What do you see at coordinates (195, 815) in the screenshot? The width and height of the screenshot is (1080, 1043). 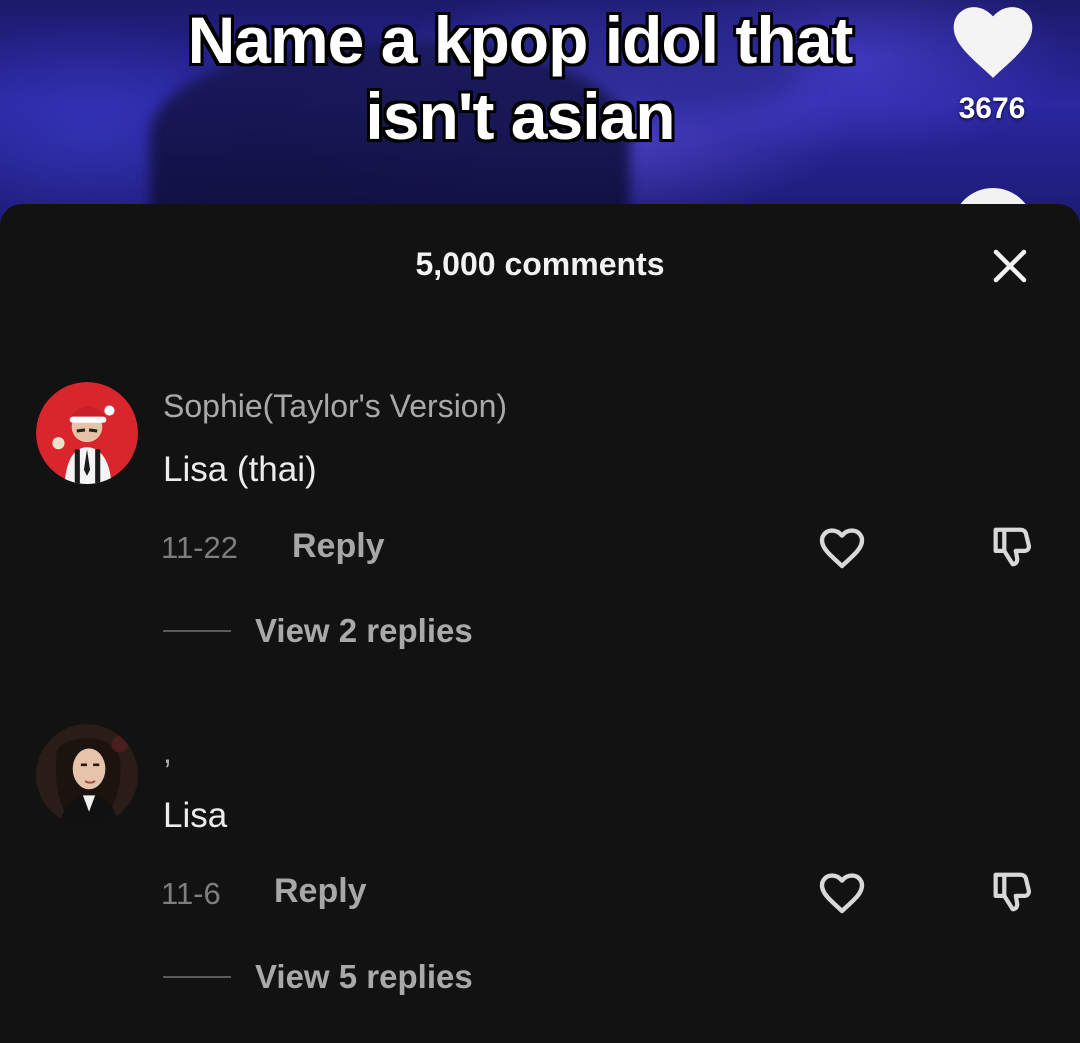 I see `comment-text: Lisa` at bounding box center [195, 815].